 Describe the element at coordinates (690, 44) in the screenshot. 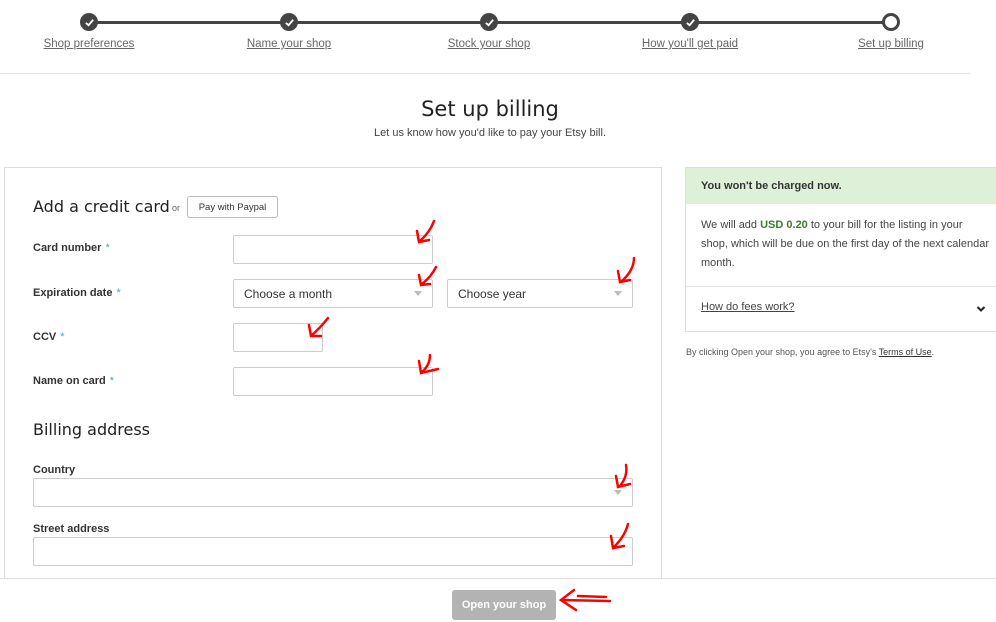

I see `step-label: How you'll get paid` at that location.